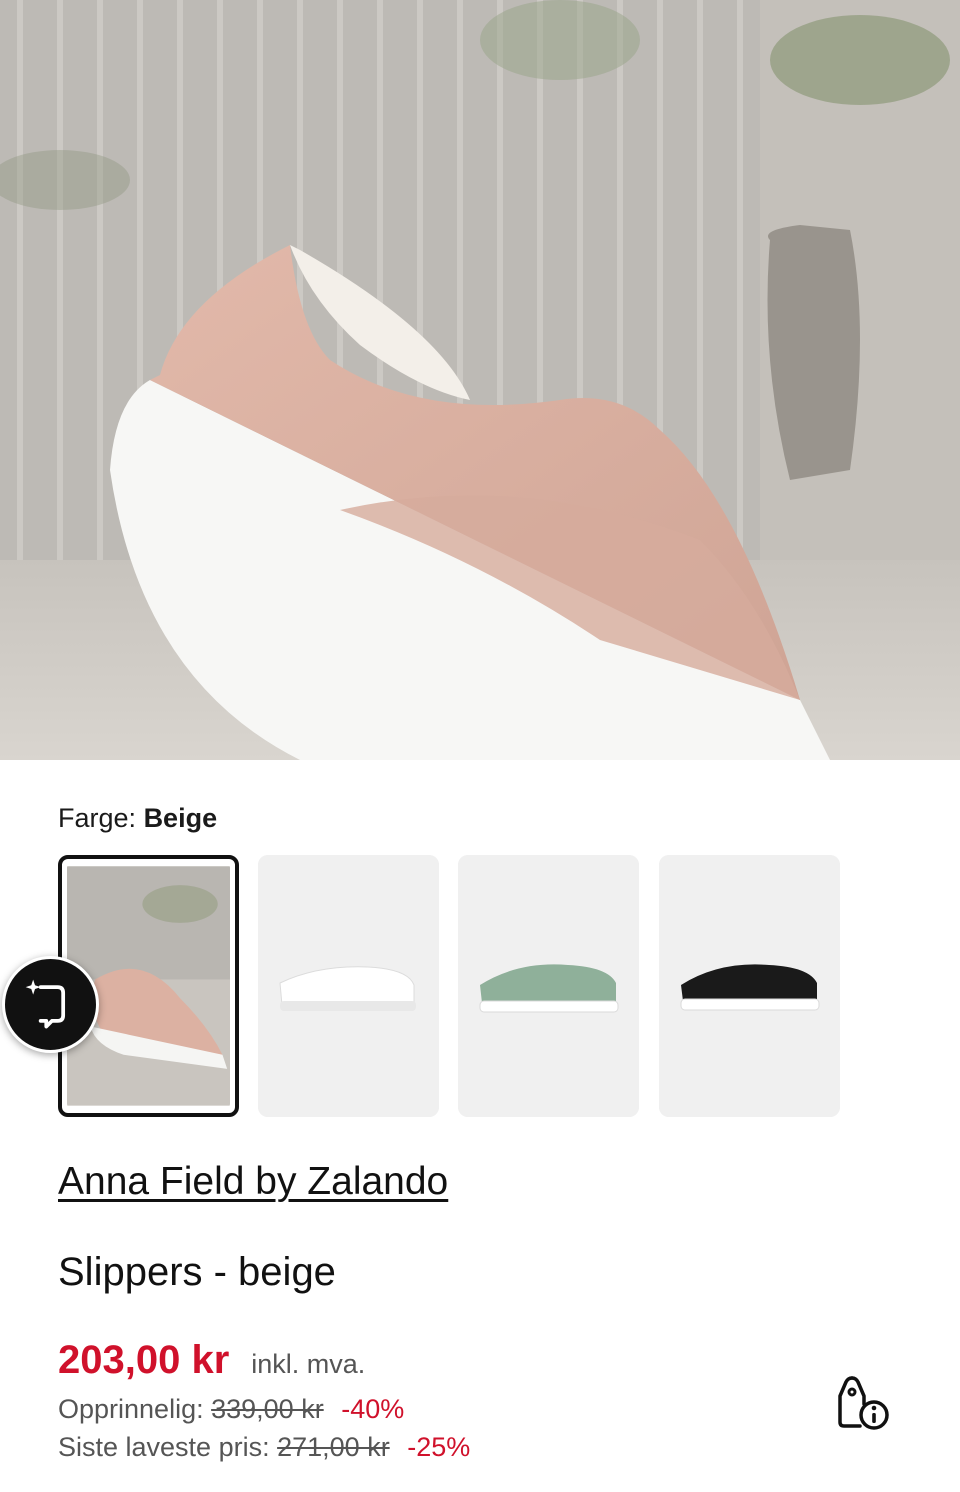  What do you see at coordinates (253, 1182) in the screenshot?
I see `brand-link: Anna Field by Zalando` at bounding box center [253, 1182].